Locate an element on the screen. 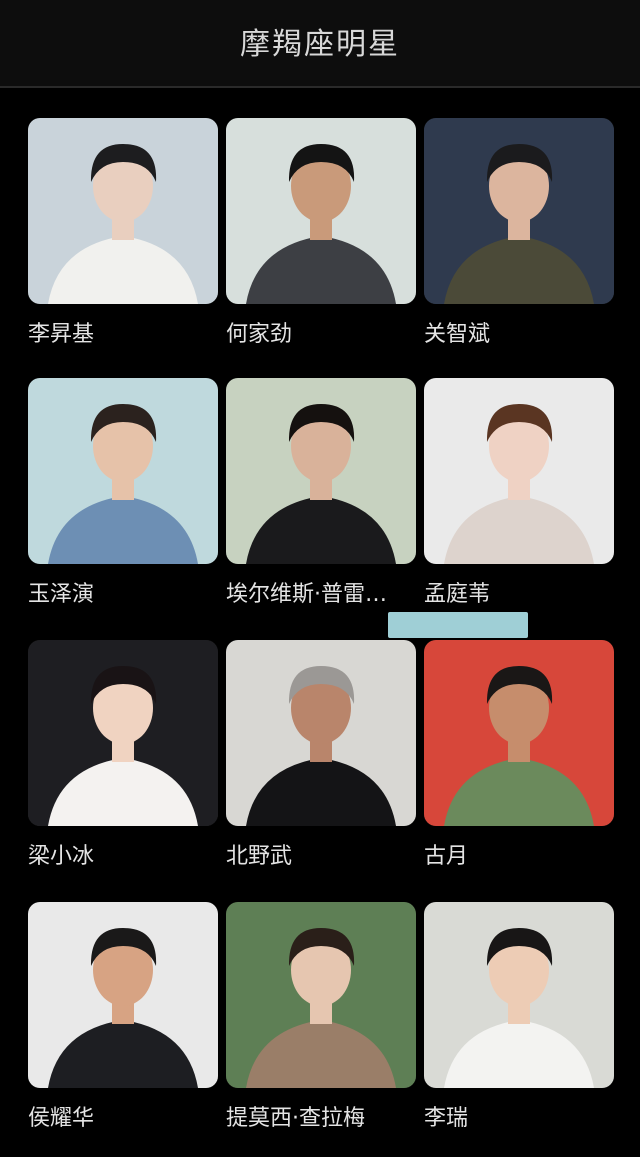 This screenshot has width=640, height=1157. star-card: 玉泽演 is located at coordinates (123, 498).